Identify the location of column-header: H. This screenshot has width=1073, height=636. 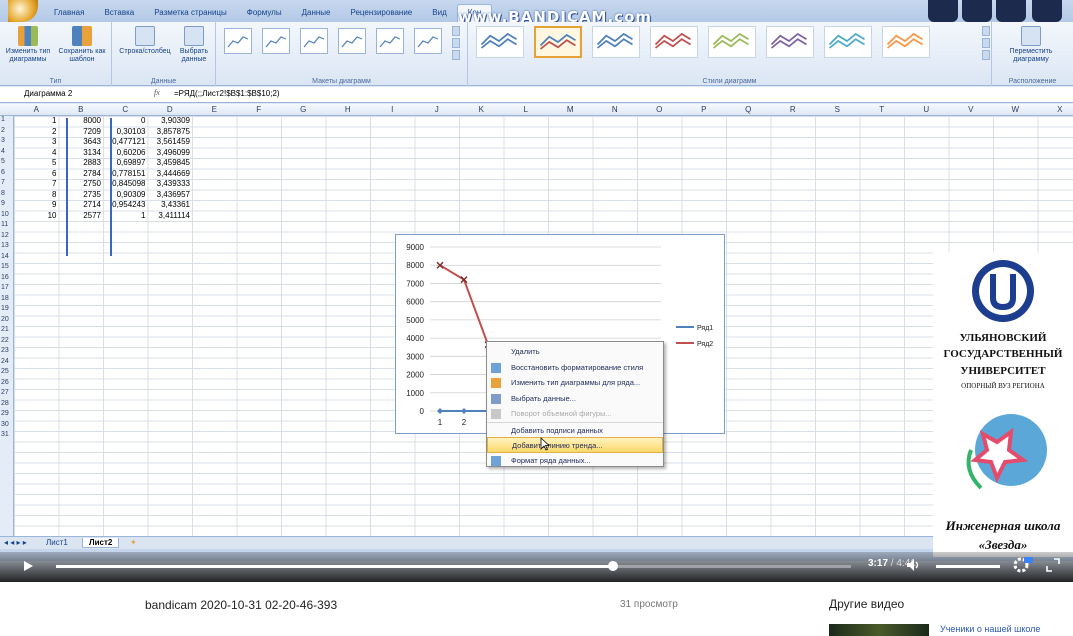
(348, 109).